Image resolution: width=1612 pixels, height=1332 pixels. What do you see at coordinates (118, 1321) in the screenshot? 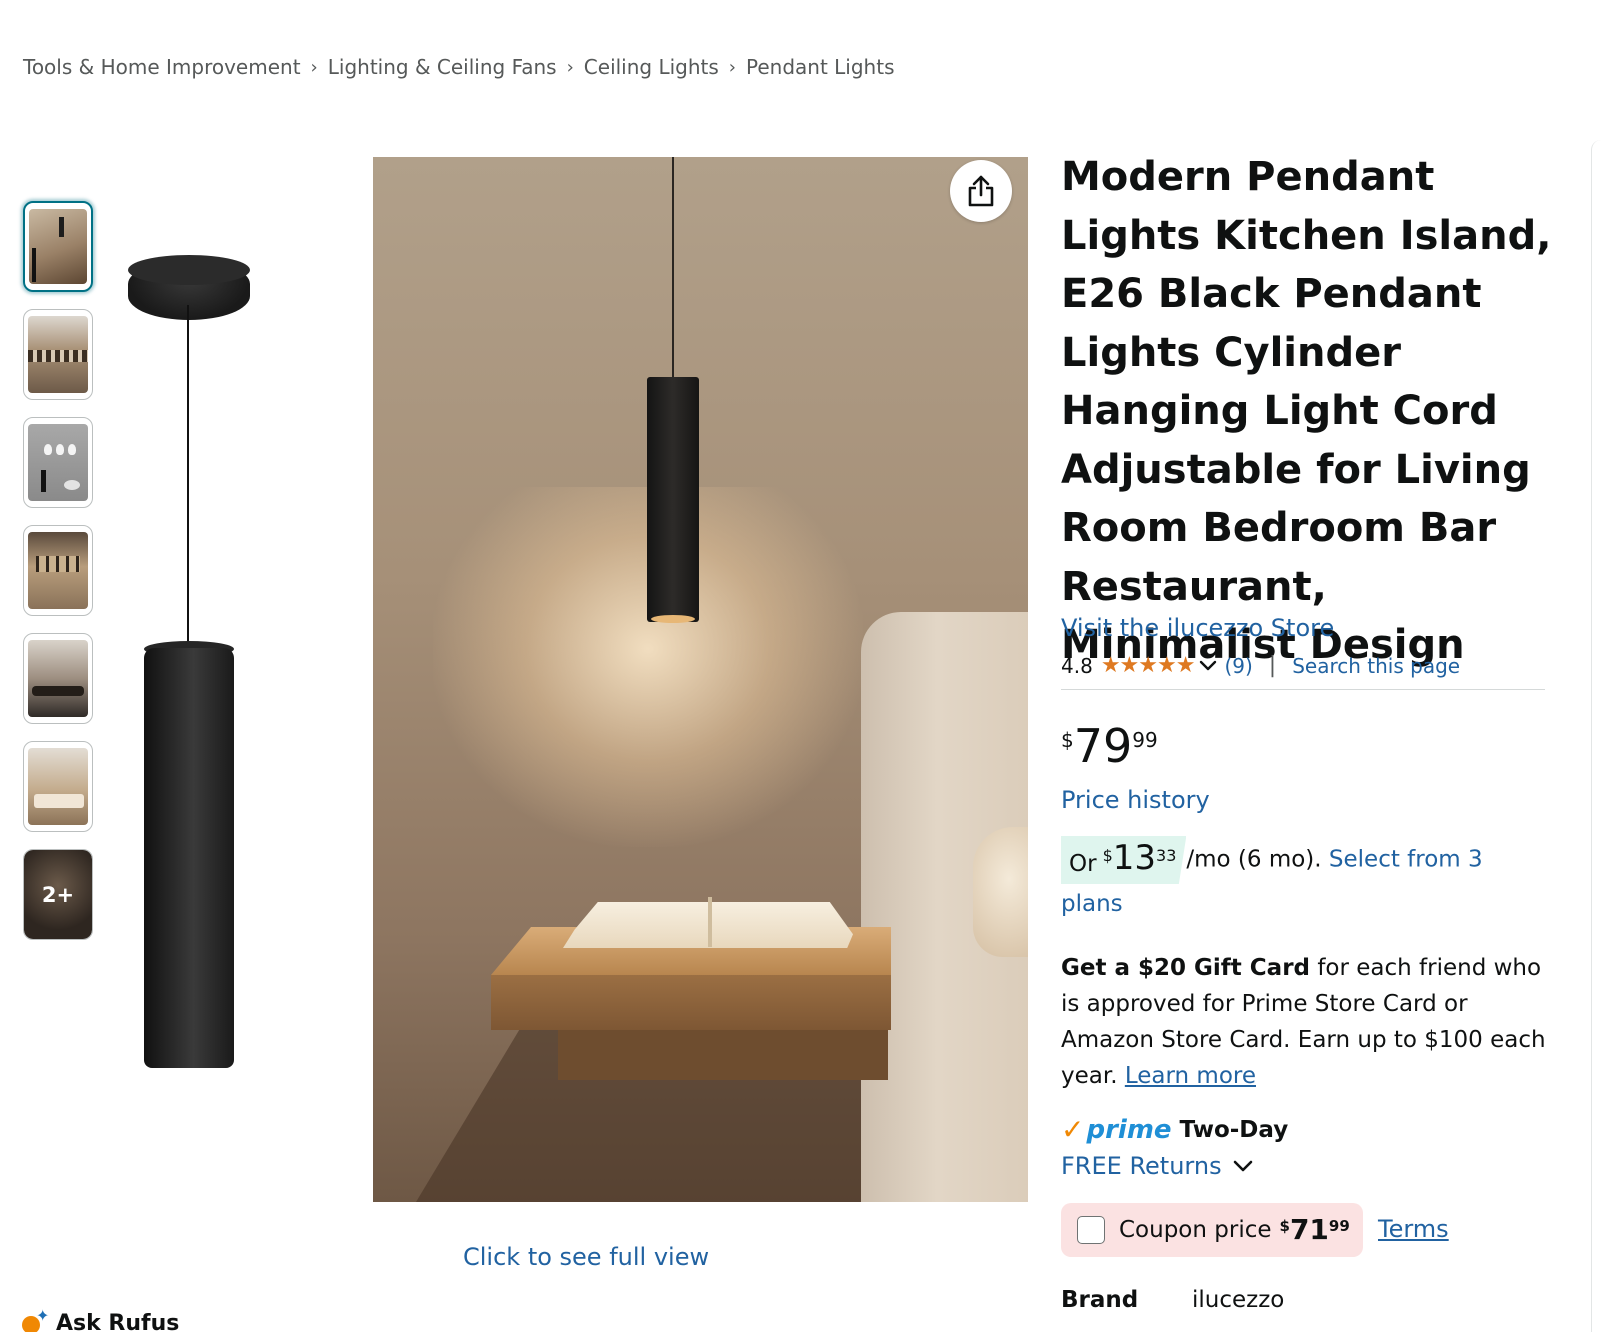
I see `ask-rufus-label: Ask Rufus` at bounding box center [118, 1321].